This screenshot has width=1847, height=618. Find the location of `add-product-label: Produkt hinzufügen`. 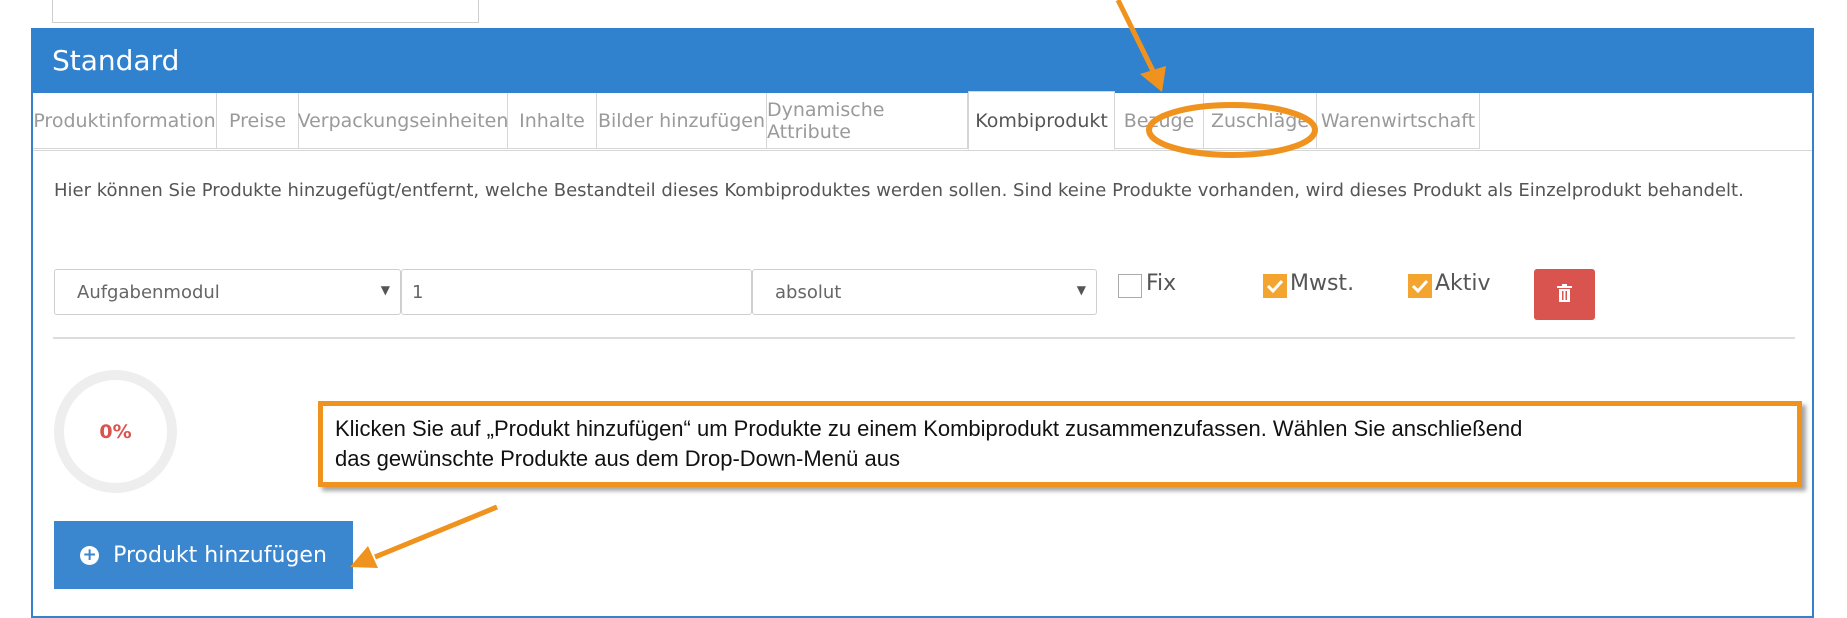

add-product-label: Produkt hinzufügen is located at coordinates (220, 555).